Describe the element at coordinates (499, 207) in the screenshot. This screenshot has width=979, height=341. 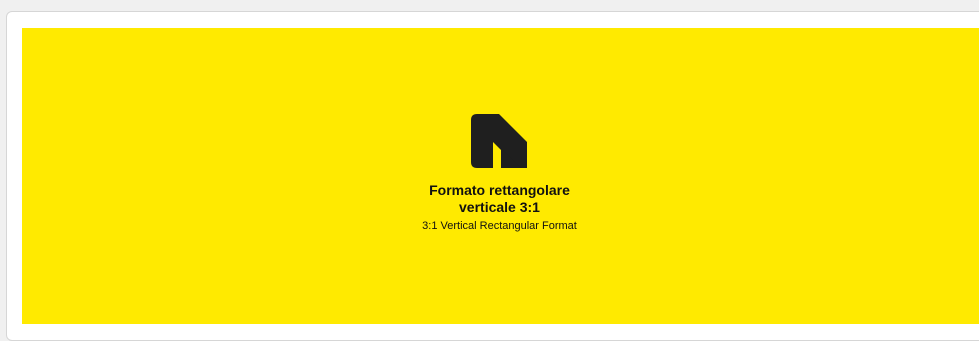
I see `format-title-line-2: verticale 3:1` at that location.